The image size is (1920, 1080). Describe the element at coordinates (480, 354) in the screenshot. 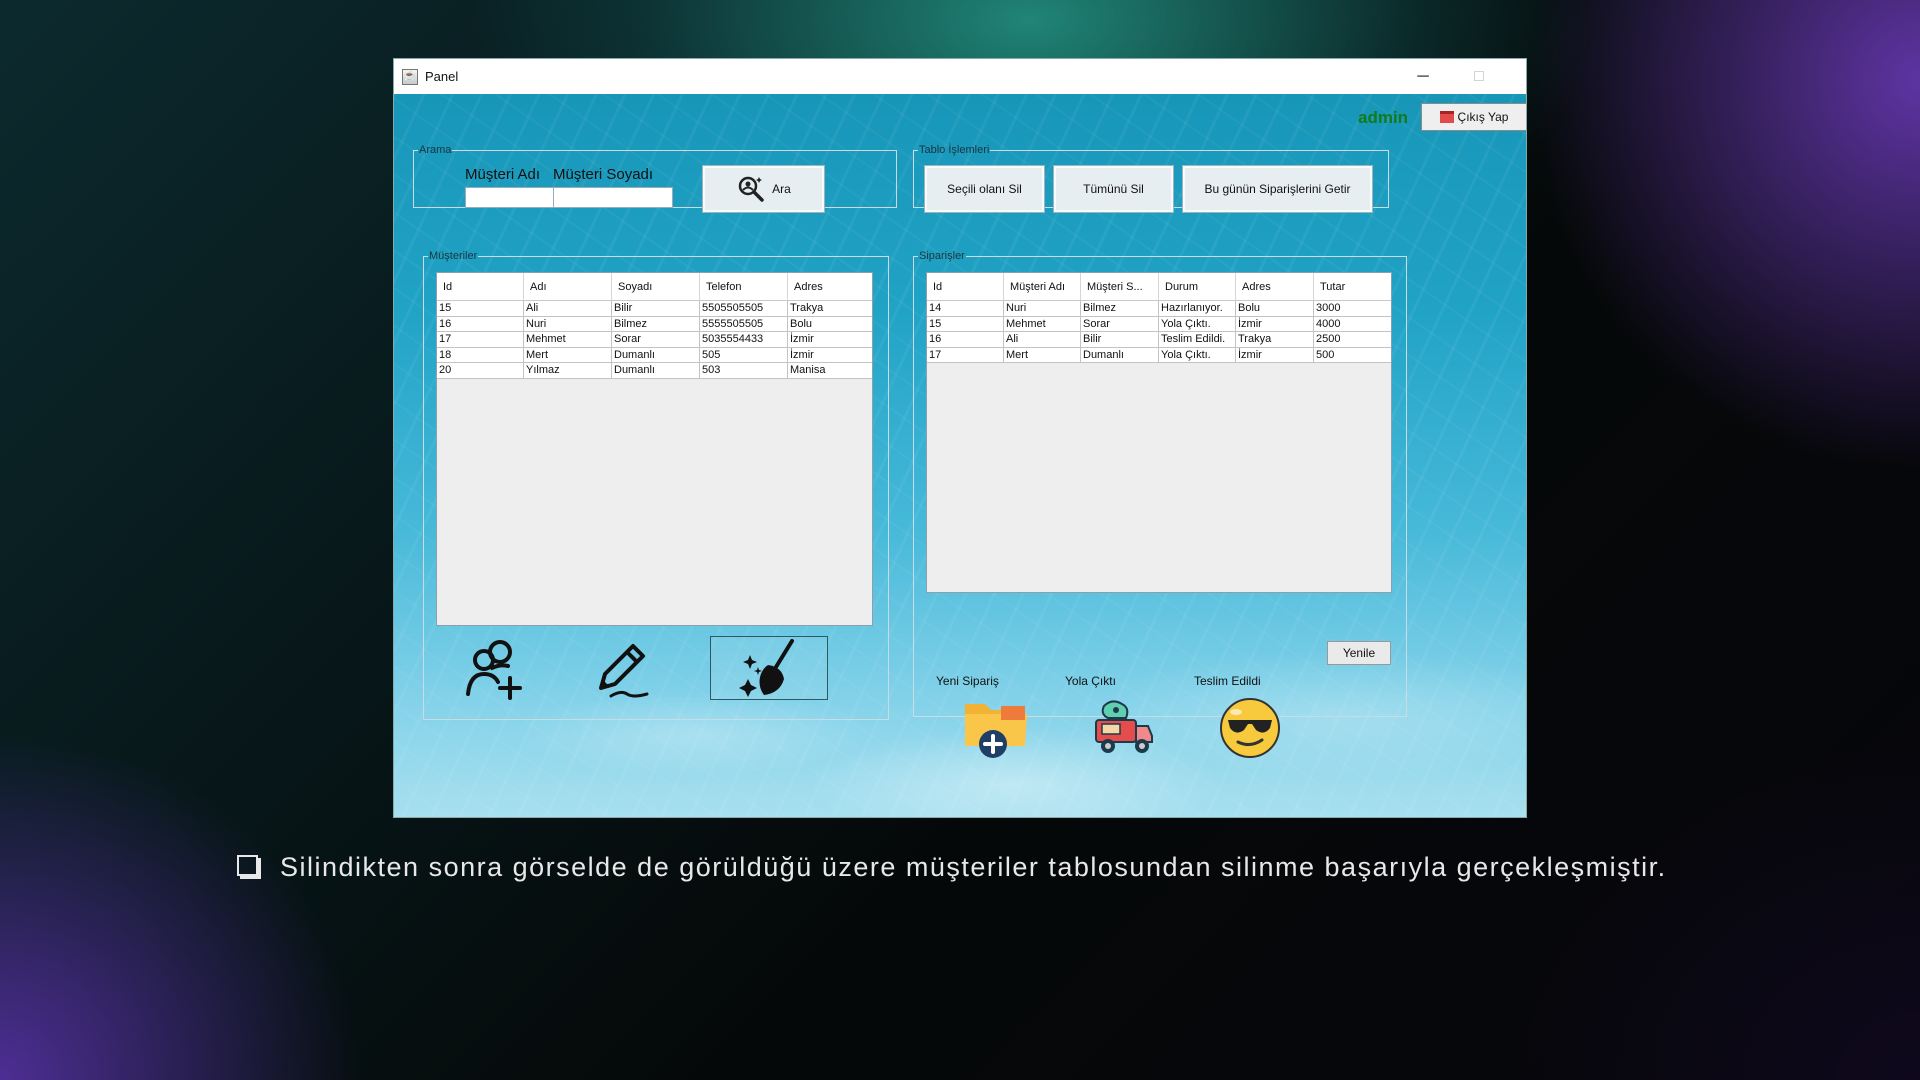

I see `table-cell: 18` at that location.